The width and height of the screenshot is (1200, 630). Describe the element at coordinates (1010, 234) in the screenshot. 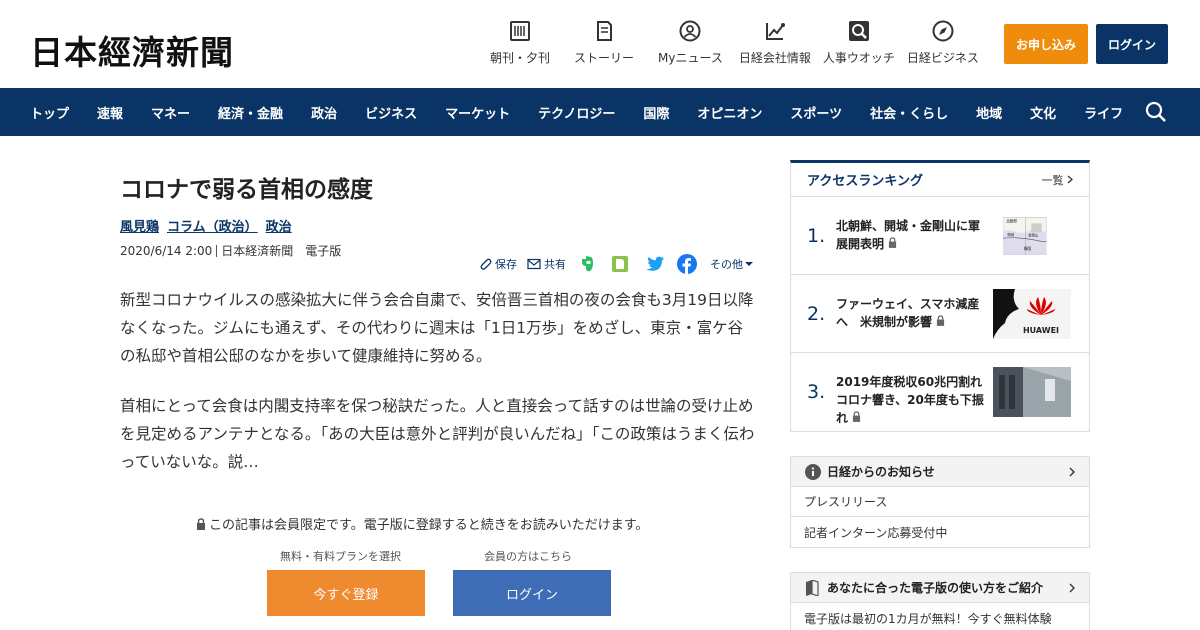

I see `map-label: 開城` at that location.